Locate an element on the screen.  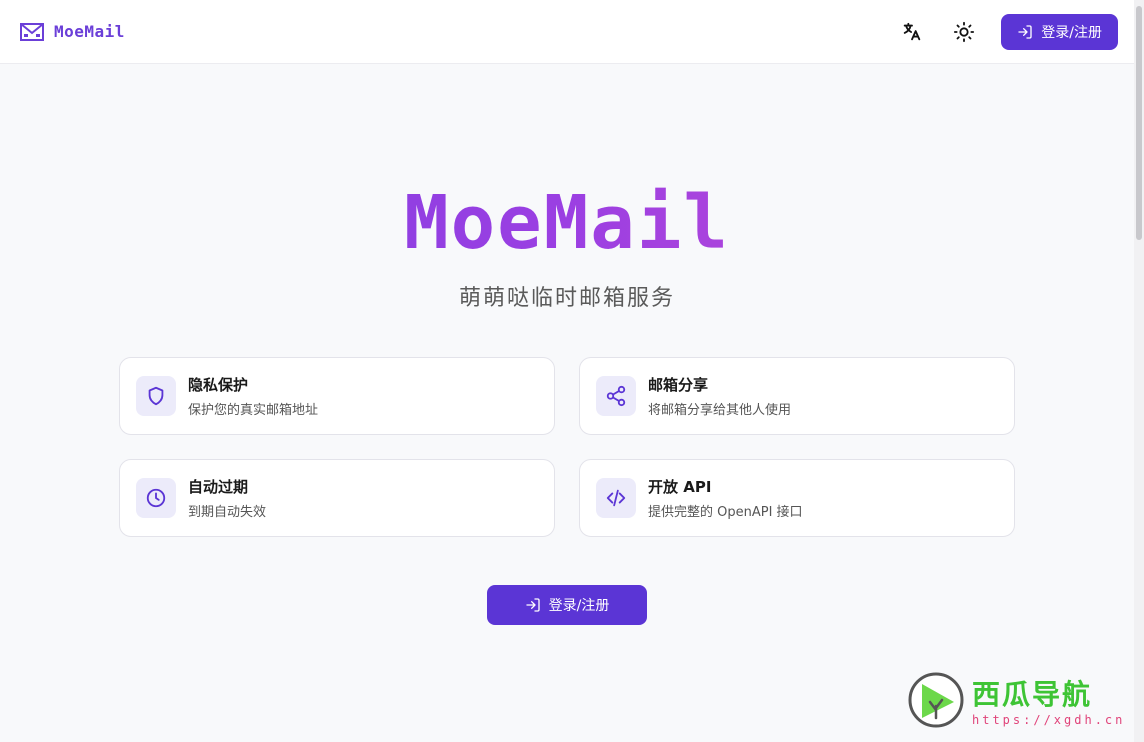
scrollbar-thumb is located at coordinates (1139, 123).